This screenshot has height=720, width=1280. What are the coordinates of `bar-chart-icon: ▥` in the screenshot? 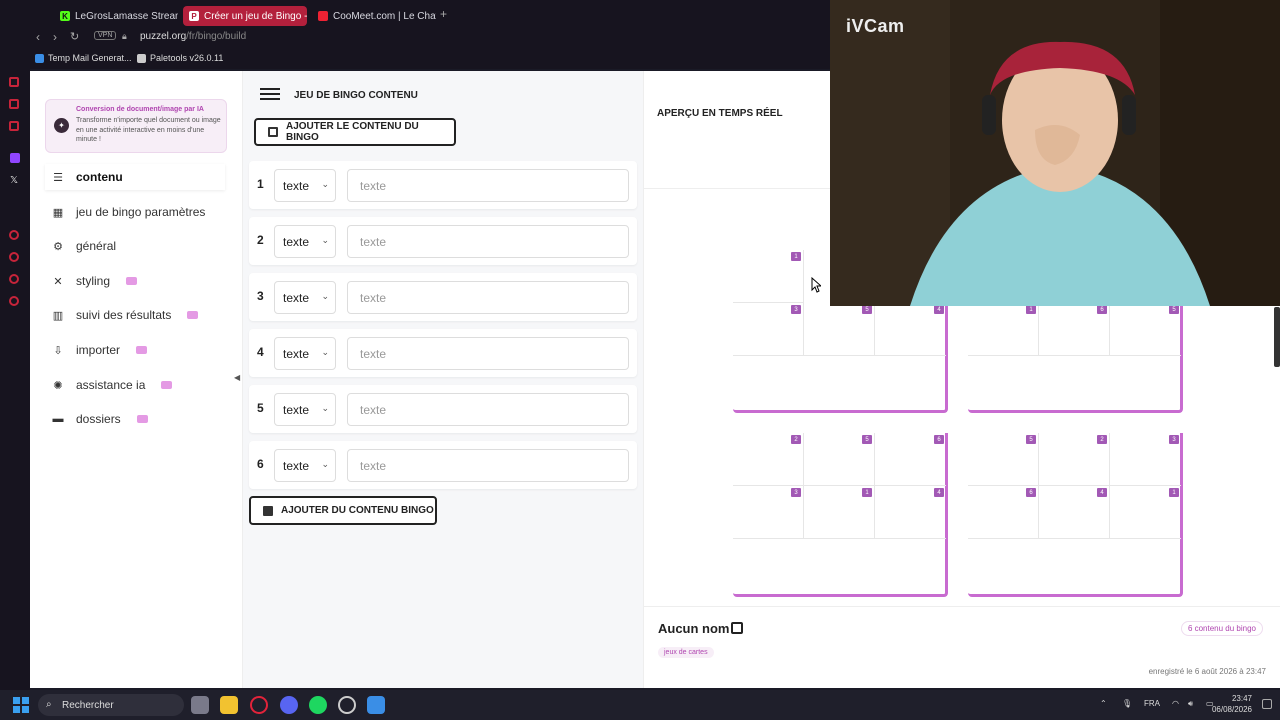 It's located at (58, 315).